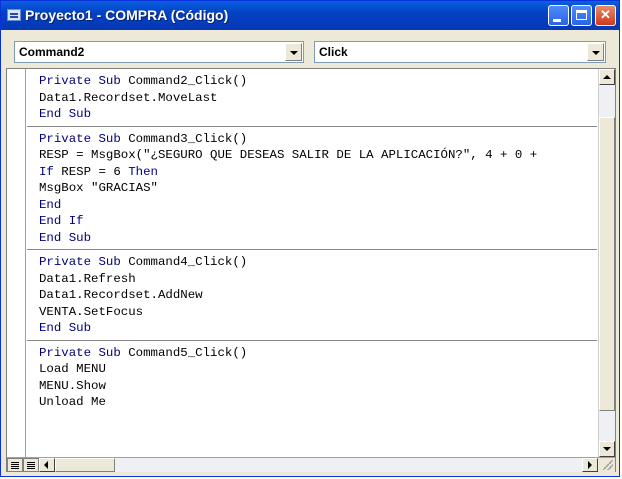  I want to click on horizontal-scroll-thumb, so click(85, 465).